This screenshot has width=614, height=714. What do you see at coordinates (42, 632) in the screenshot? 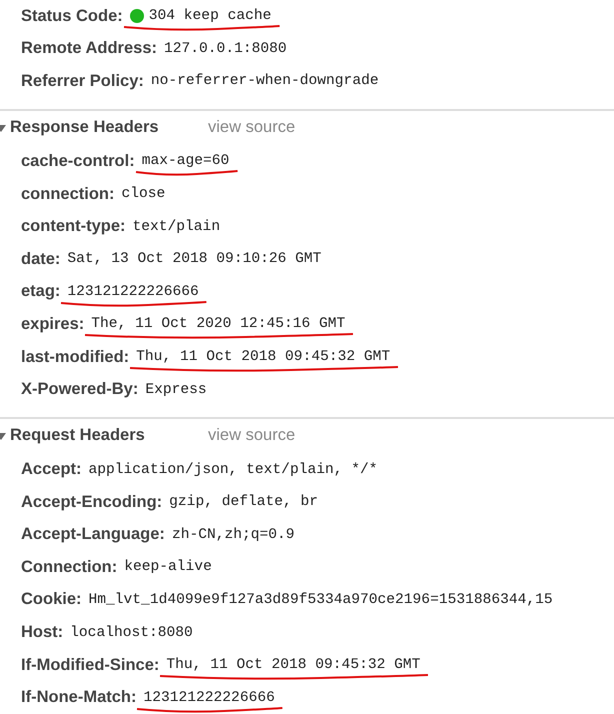
I see `header-name: Host:` at bounding box center [42, 632].